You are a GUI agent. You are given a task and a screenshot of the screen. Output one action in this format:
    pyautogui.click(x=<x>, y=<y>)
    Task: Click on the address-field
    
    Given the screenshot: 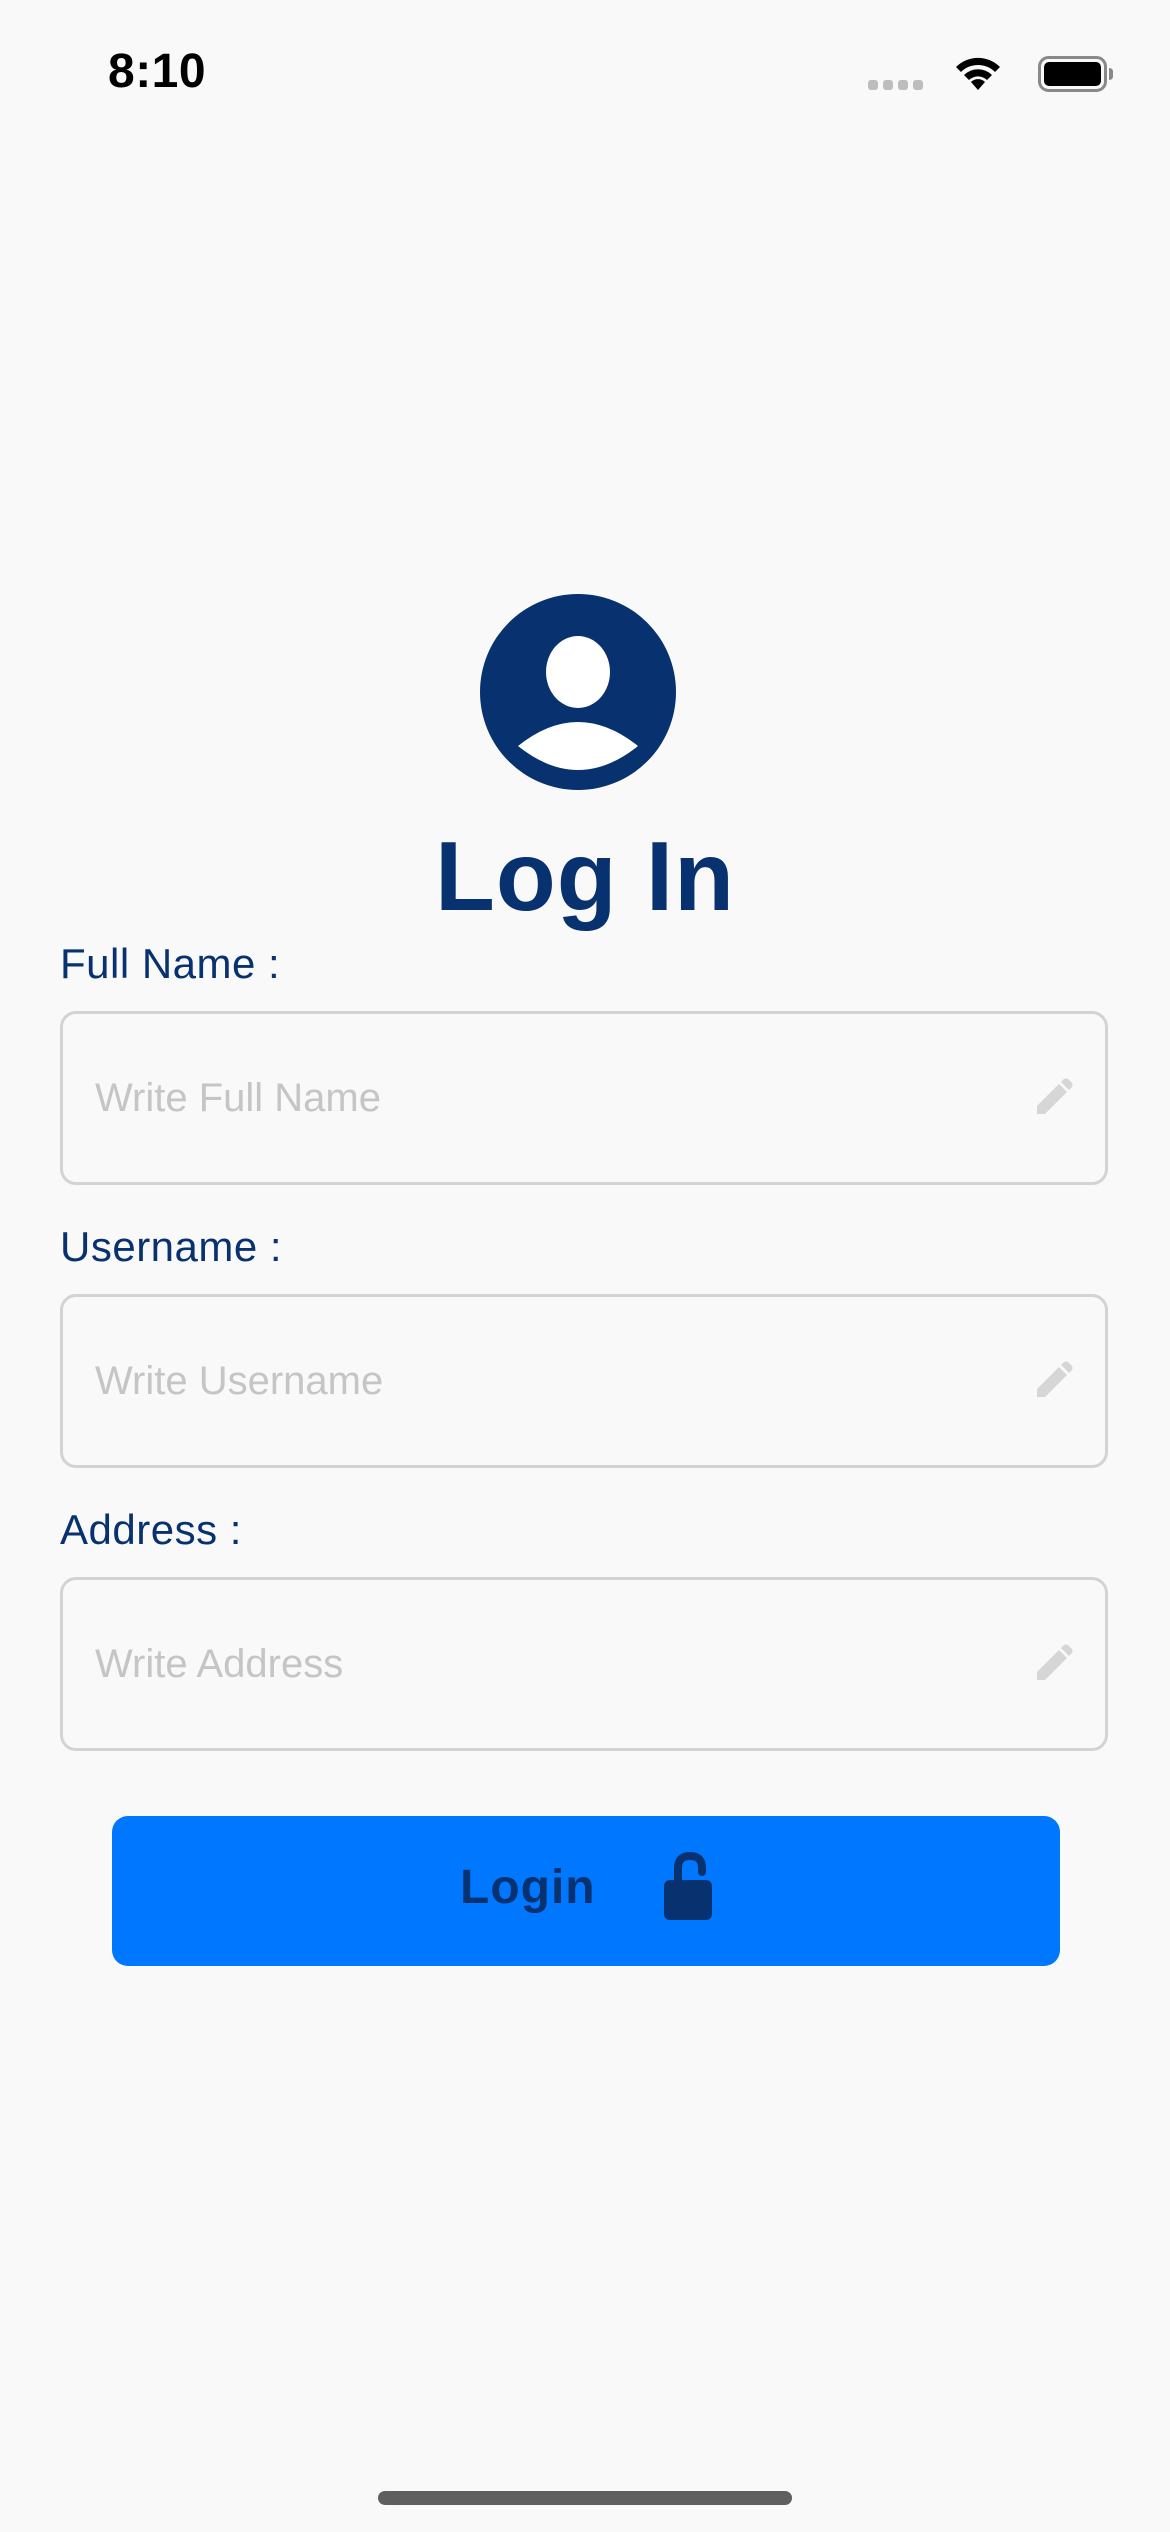 What is the action you would take?
    pyautogui.click(x=584, y=1664)
    